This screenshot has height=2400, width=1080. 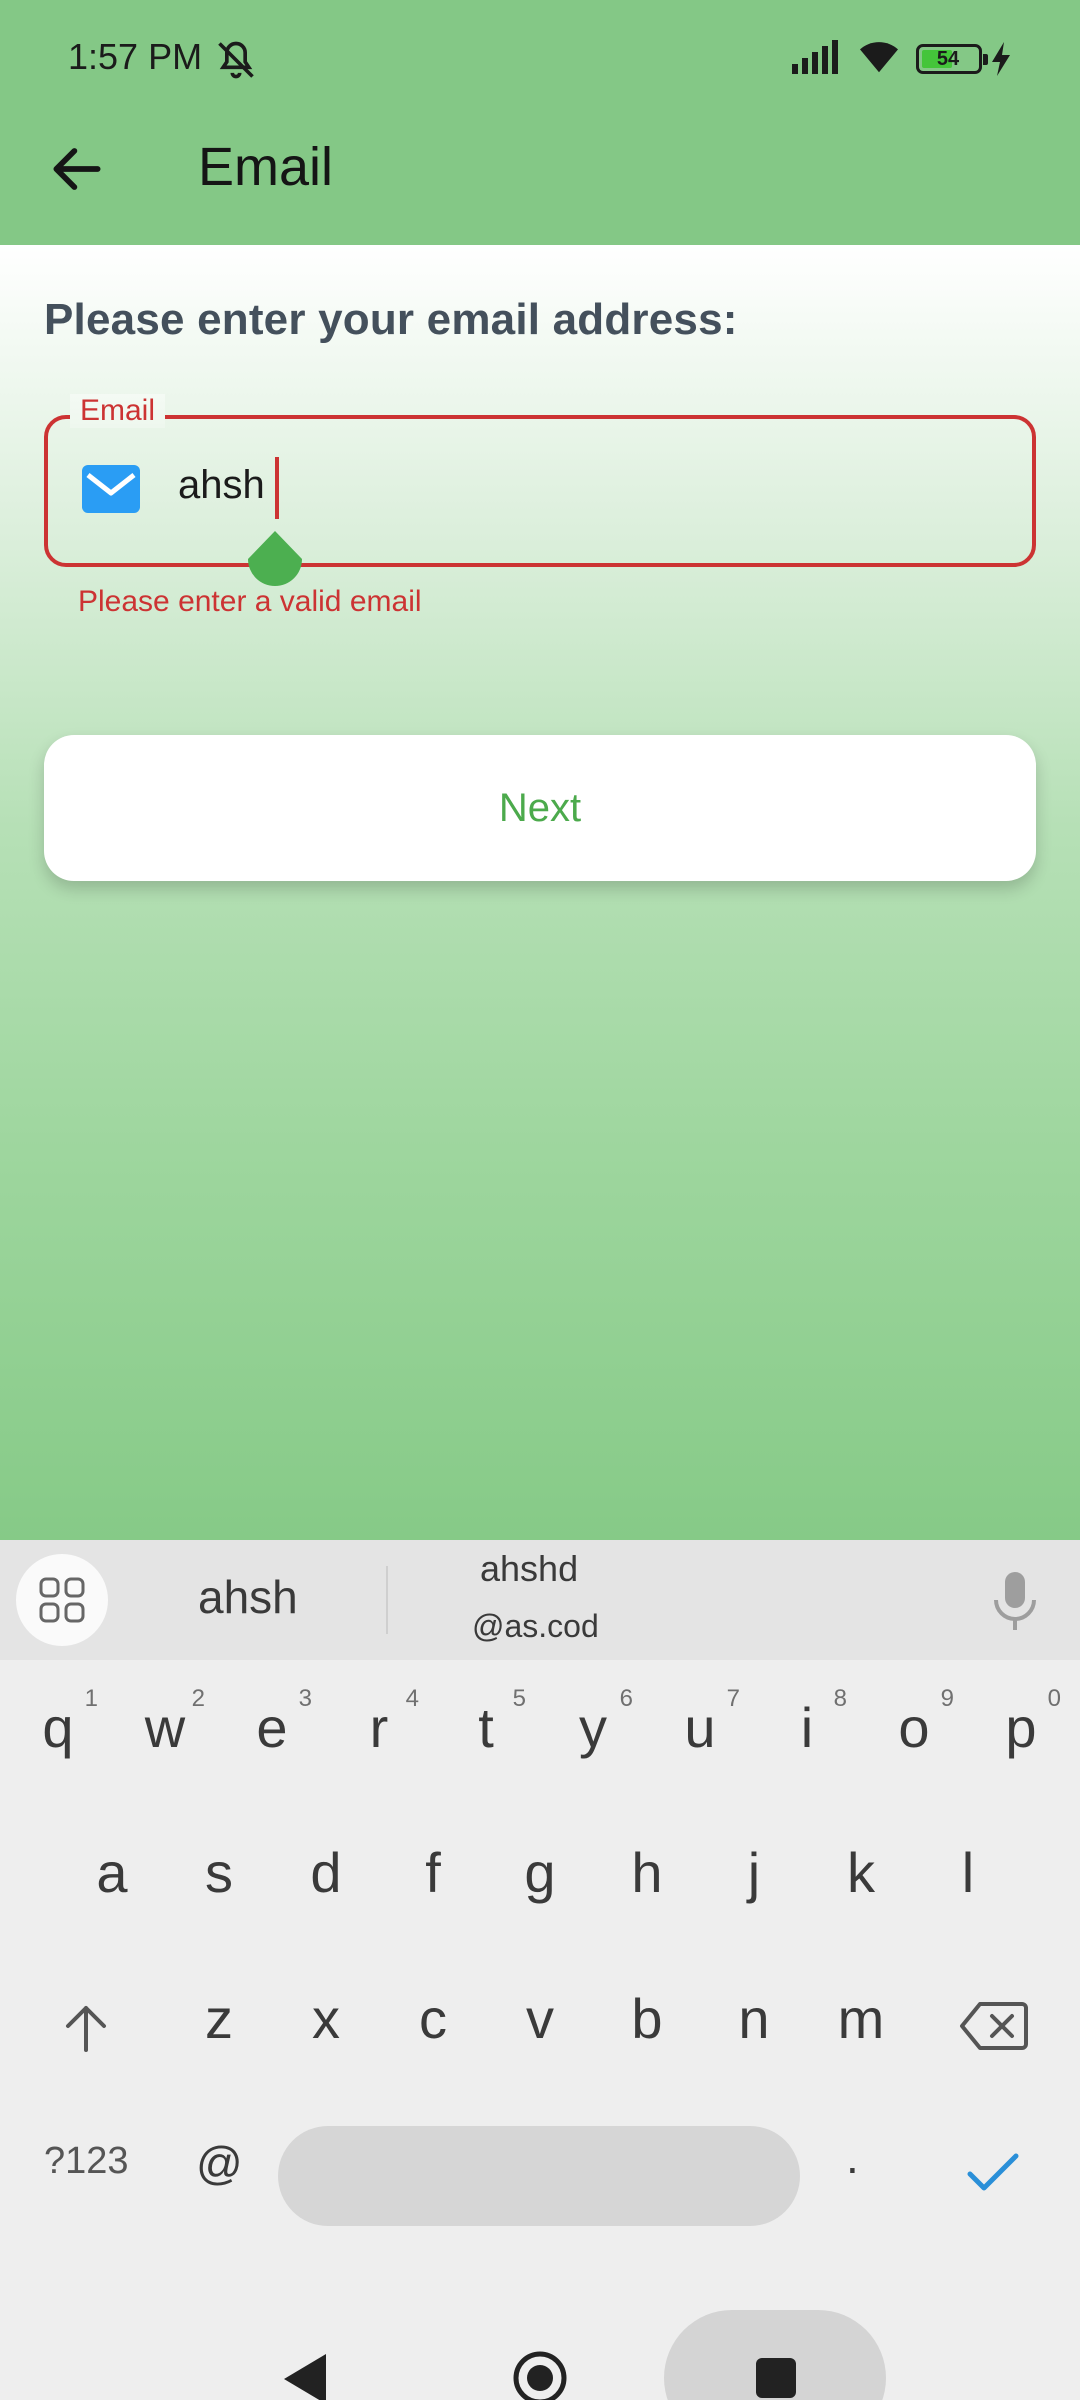 What do you see at coordinates (250, 601) in the screenshot?
I see `email-error-text: Please enter a valid email` at bounding box center [250, 601].